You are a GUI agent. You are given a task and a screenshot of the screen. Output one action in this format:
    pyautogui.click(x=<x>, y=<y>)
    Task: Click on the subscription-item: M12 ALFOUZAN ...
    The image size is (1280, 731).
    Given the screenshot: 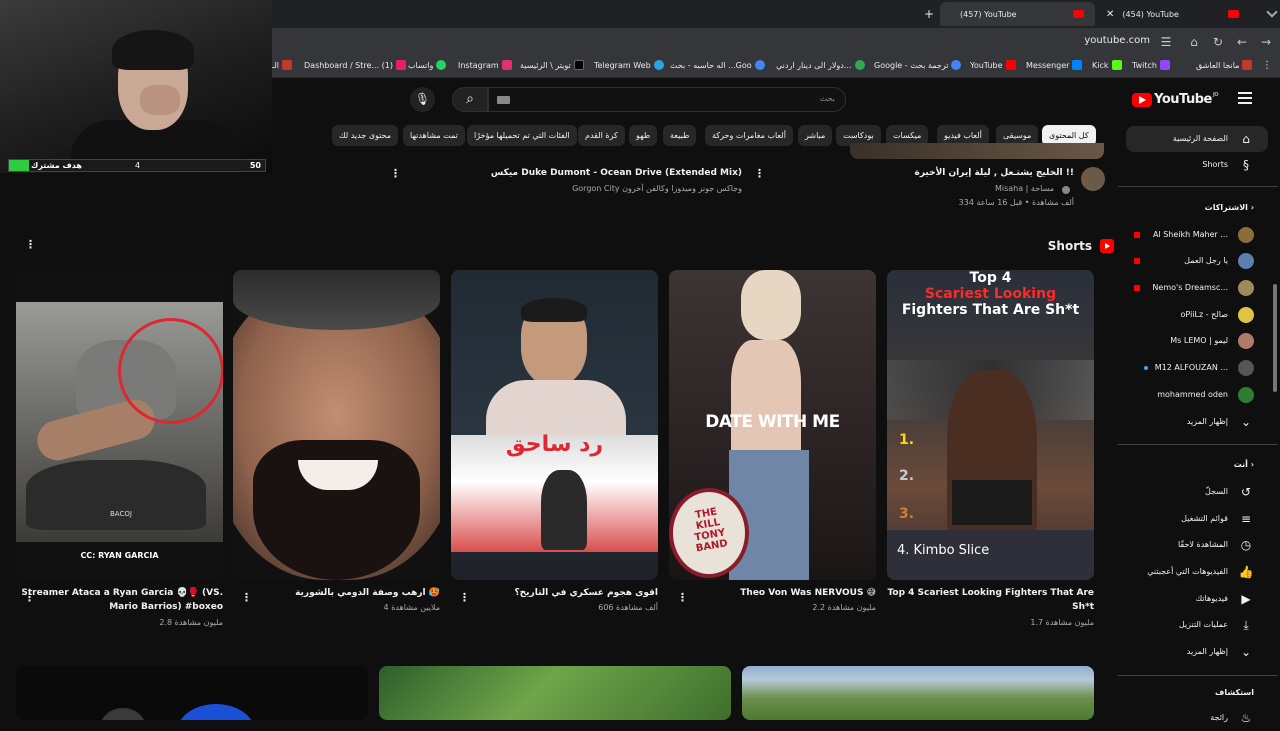 What is the action you would take?
    pyautogui.click(x=1197, y=368)
    